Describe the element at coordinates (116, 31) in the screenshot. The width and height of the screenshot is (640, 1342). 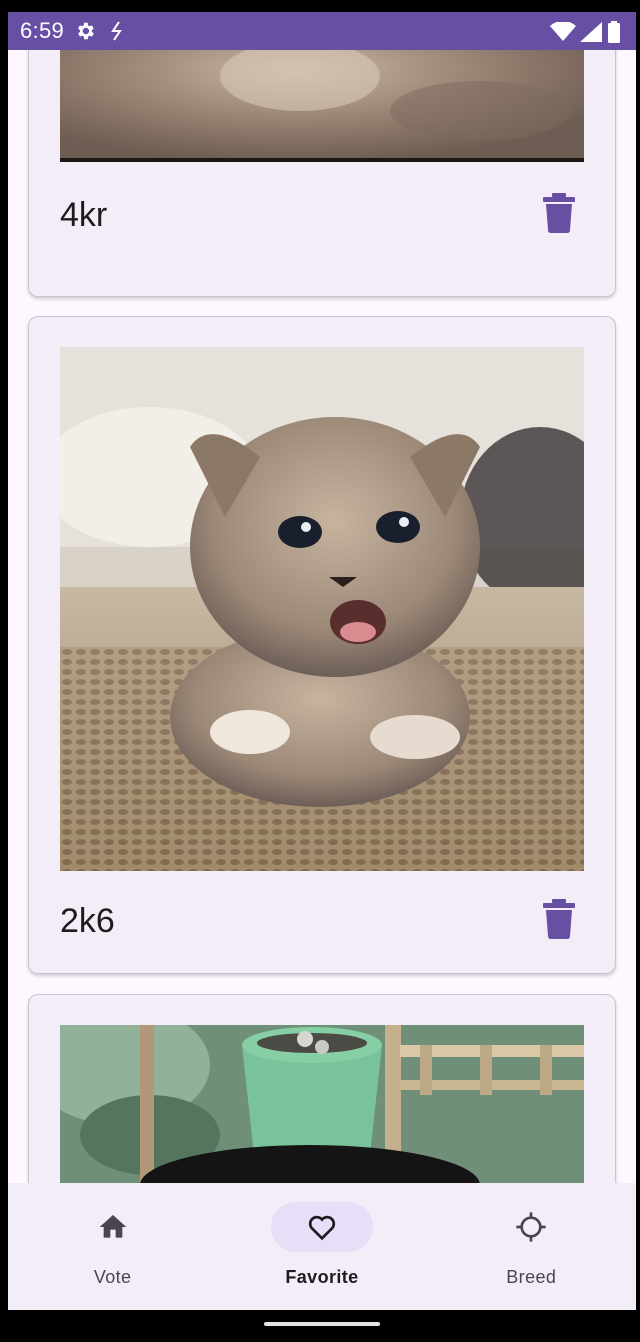
I see `bolt-icon` at that location.